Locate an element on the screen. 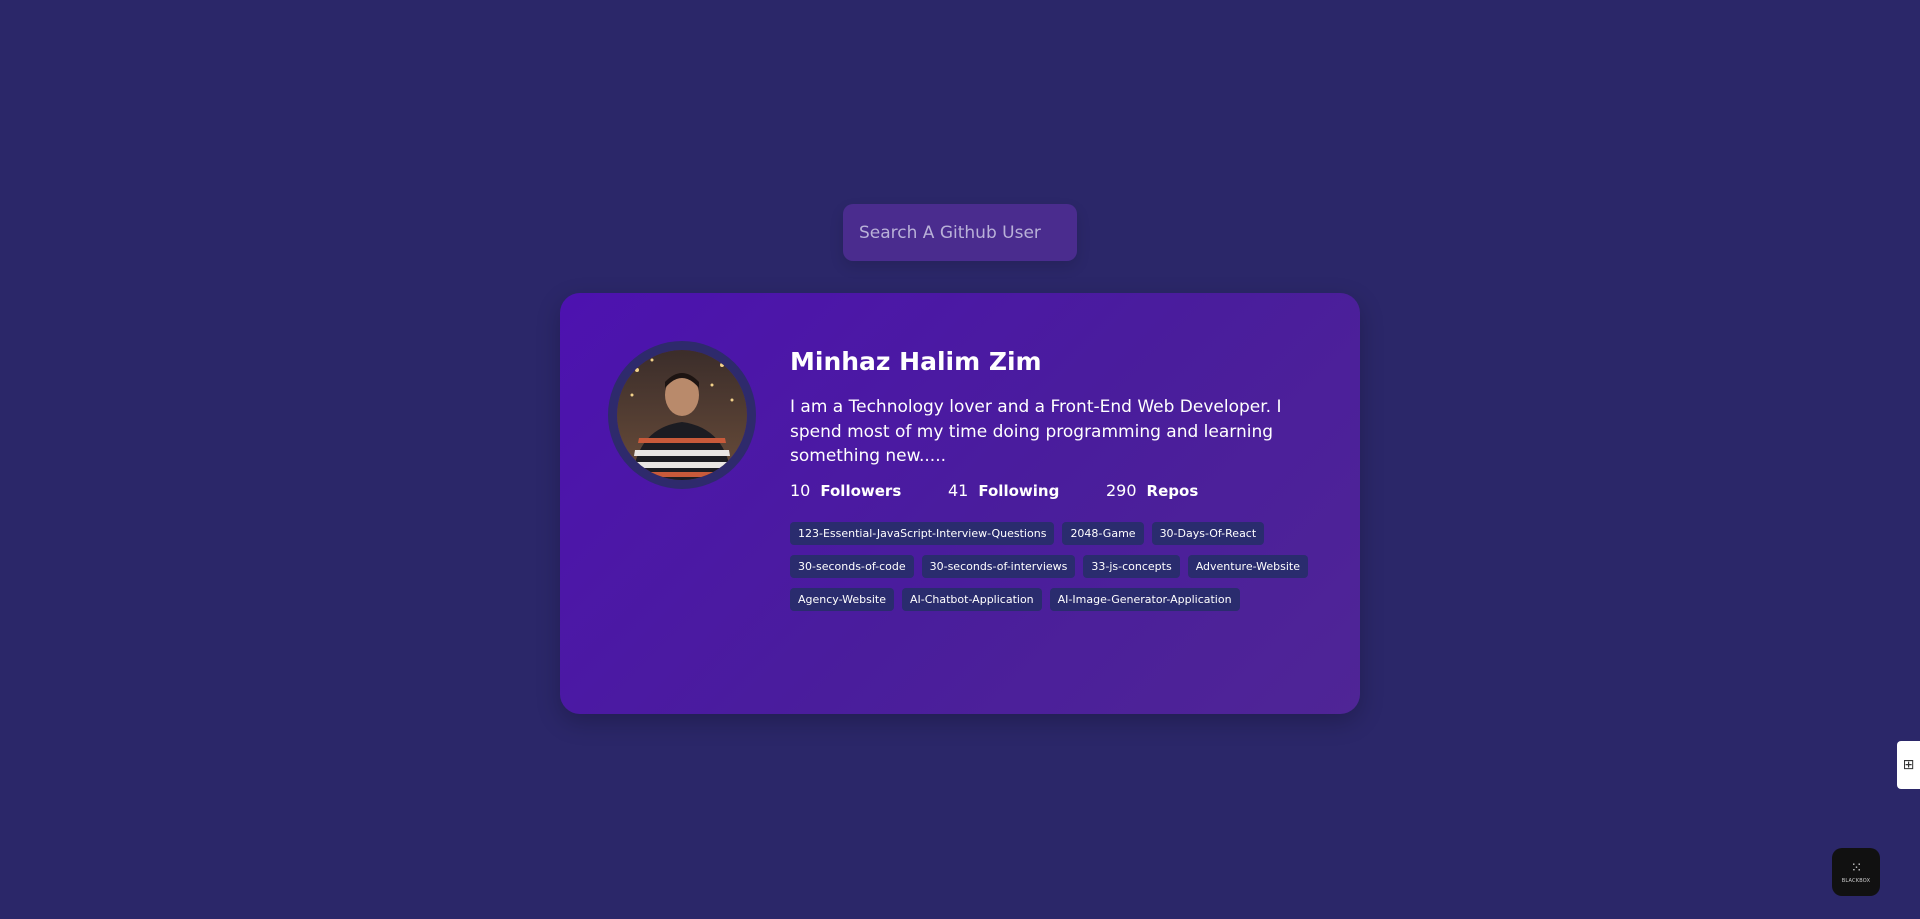 This screenshot has width=1920, height=919. blackbox-button: ⁙ BLACKBOX is located at coordinates (1856, 872).